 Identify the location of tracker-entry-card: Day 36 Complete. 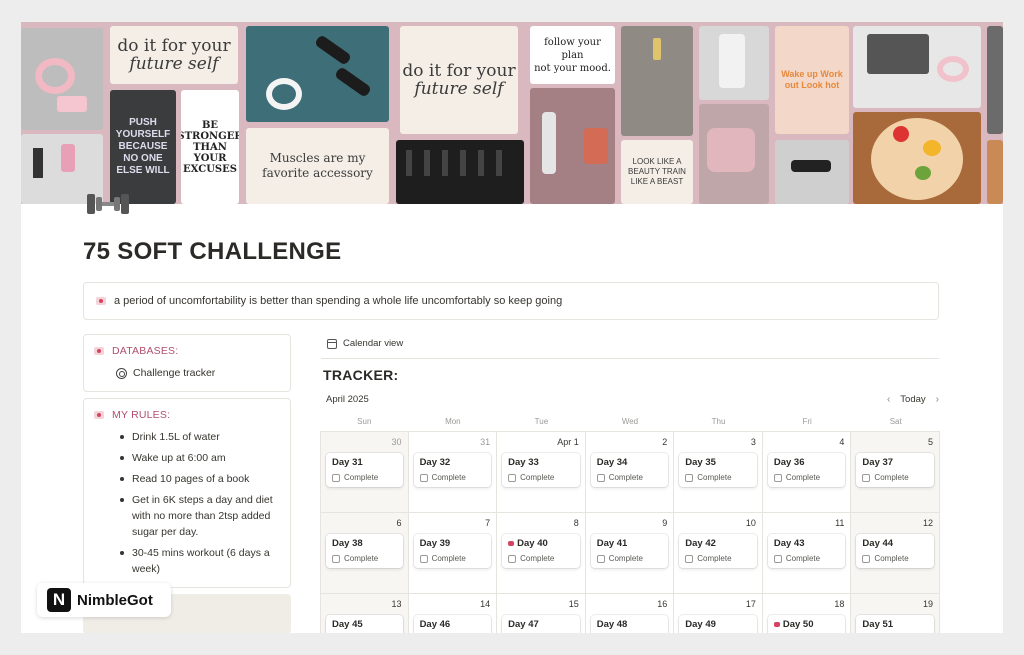
(806, 470).